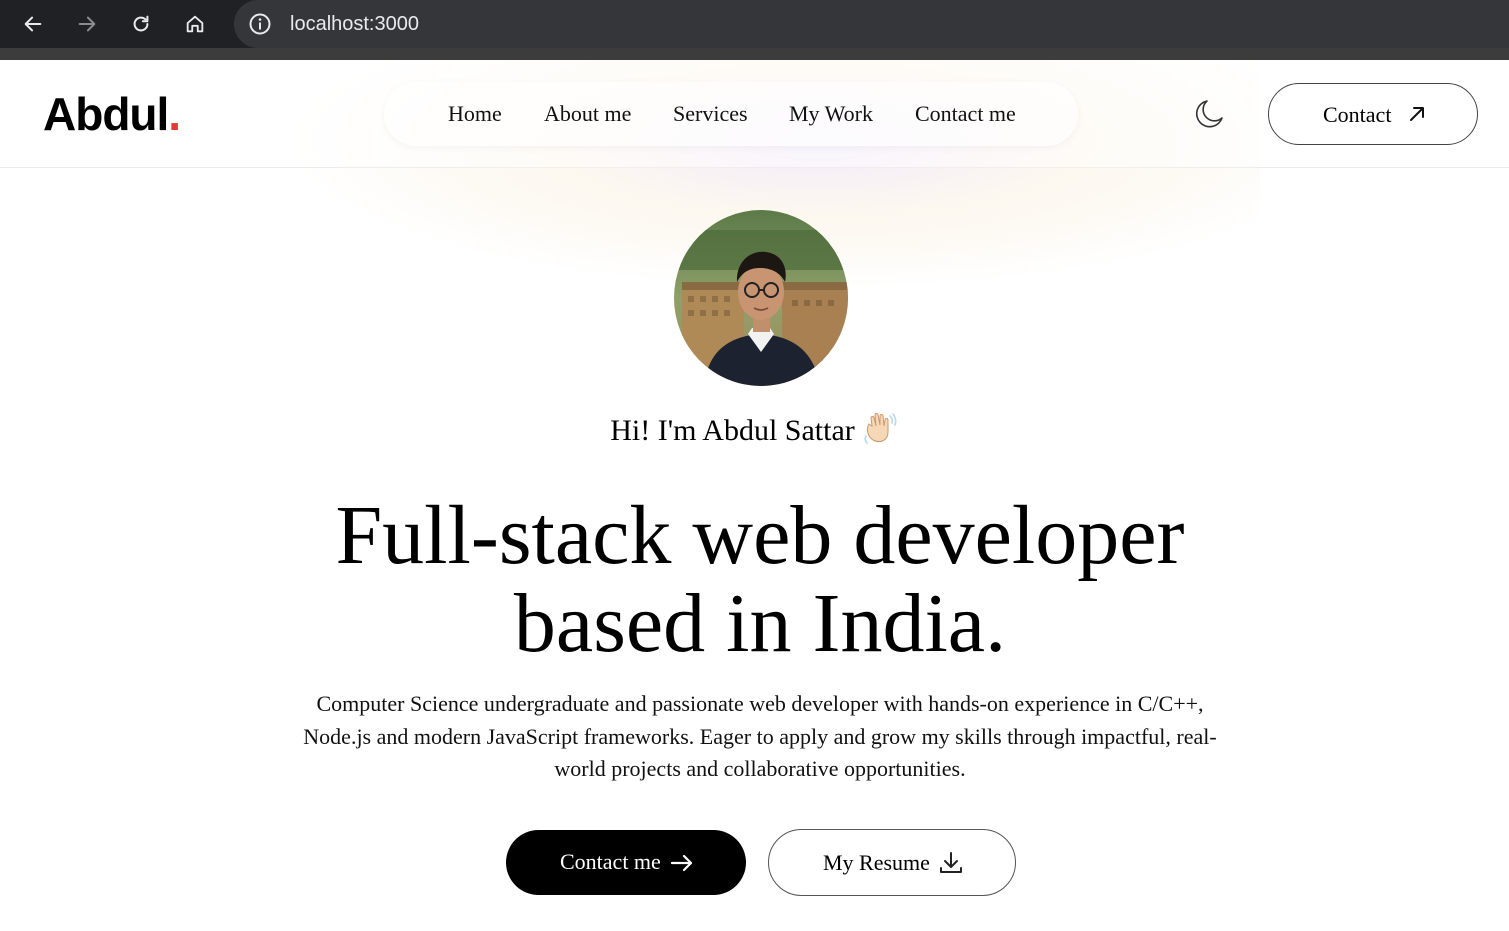  I want to click on profile-photo, so click(761, 298).